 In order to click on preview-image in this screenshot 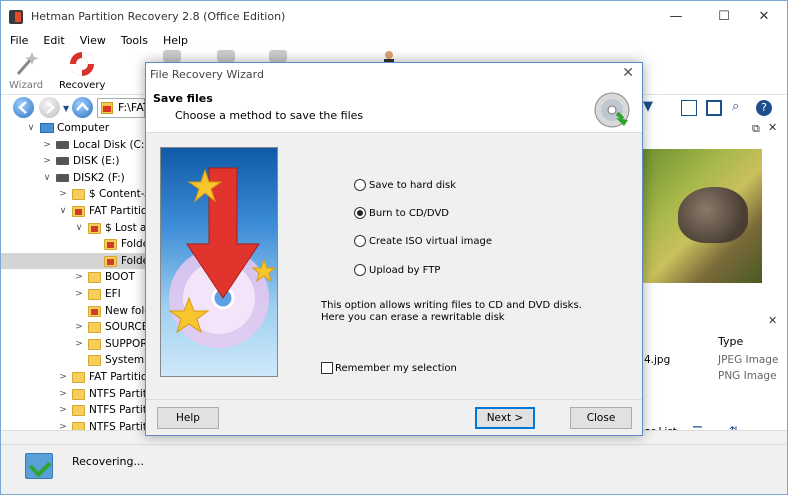, I will do `click(700, 216)`.